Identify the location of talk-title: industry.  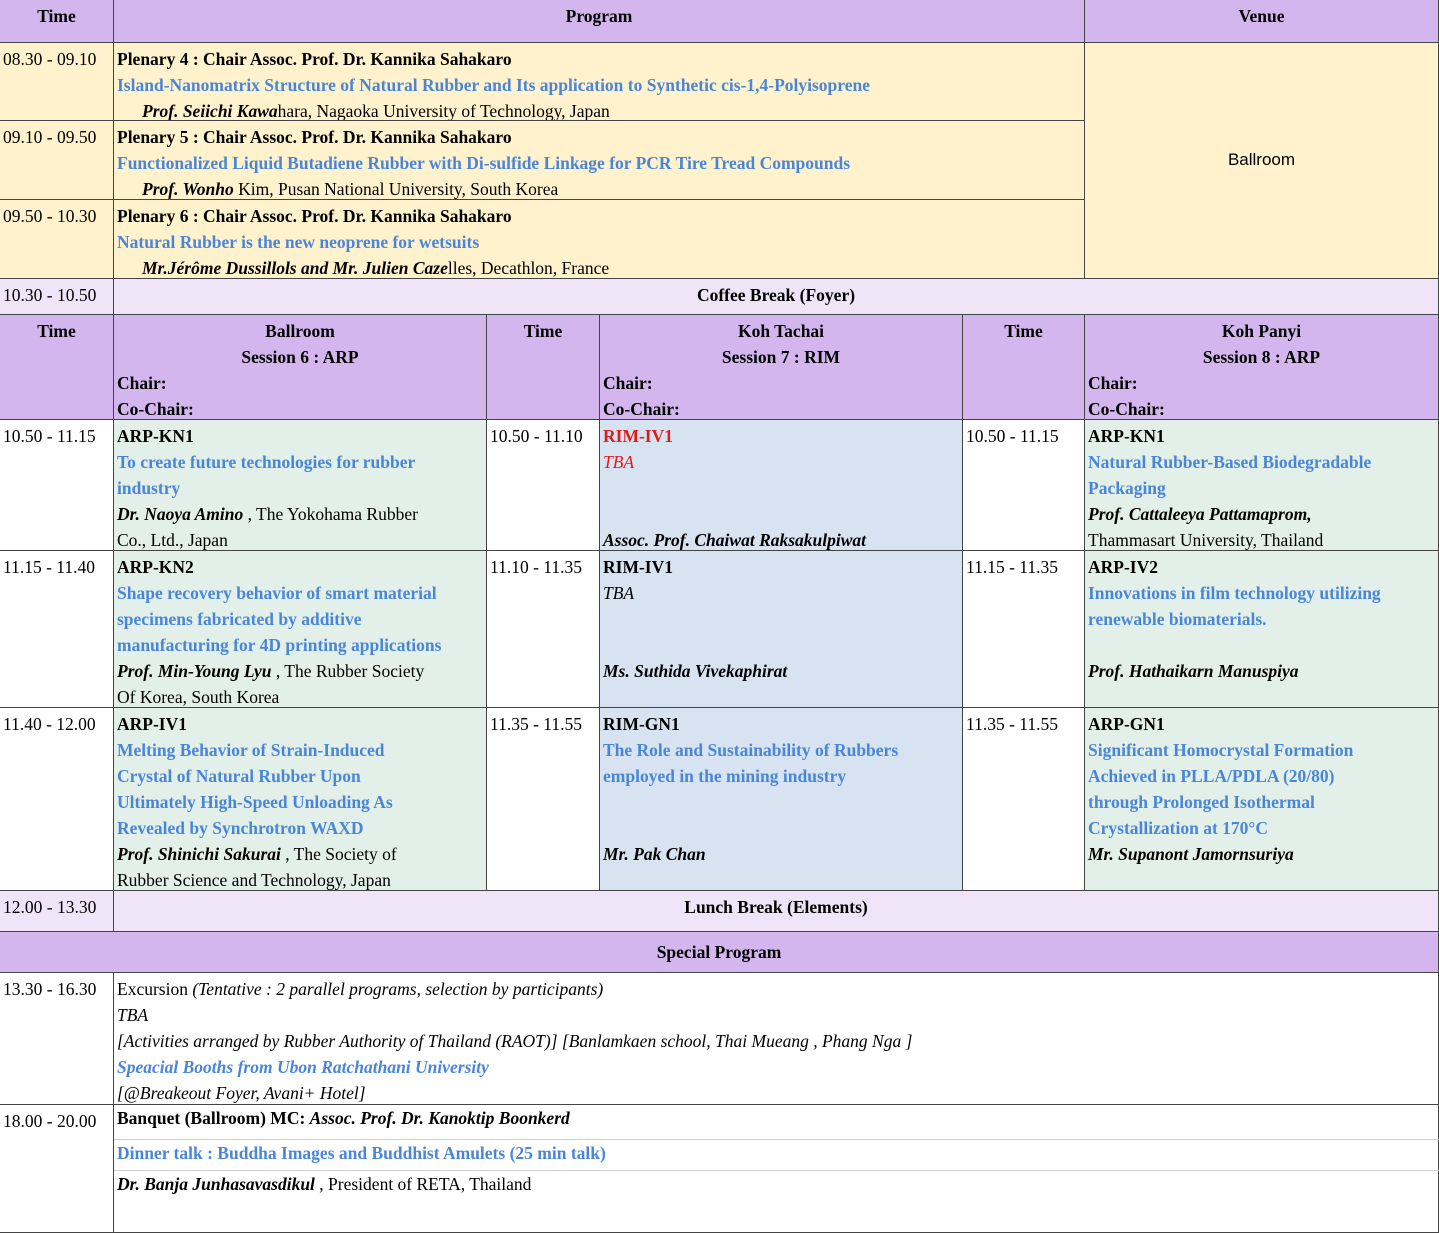
(149, 488).